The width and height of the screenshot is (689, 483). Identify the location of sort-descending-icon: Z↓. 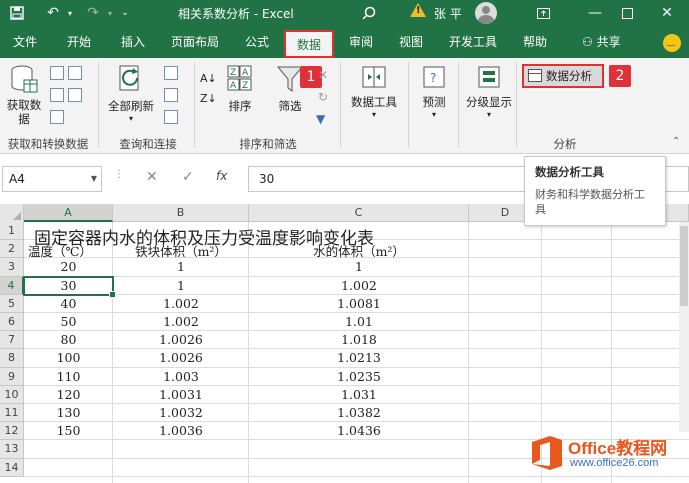
(208, 98).